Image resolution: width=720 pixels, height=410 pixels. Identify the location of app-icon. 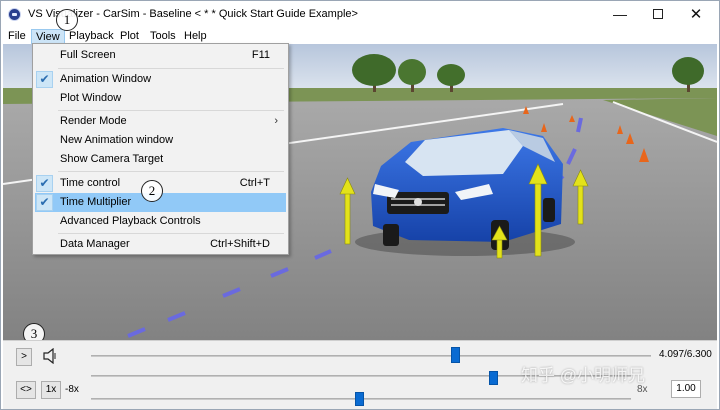
(14, 14).